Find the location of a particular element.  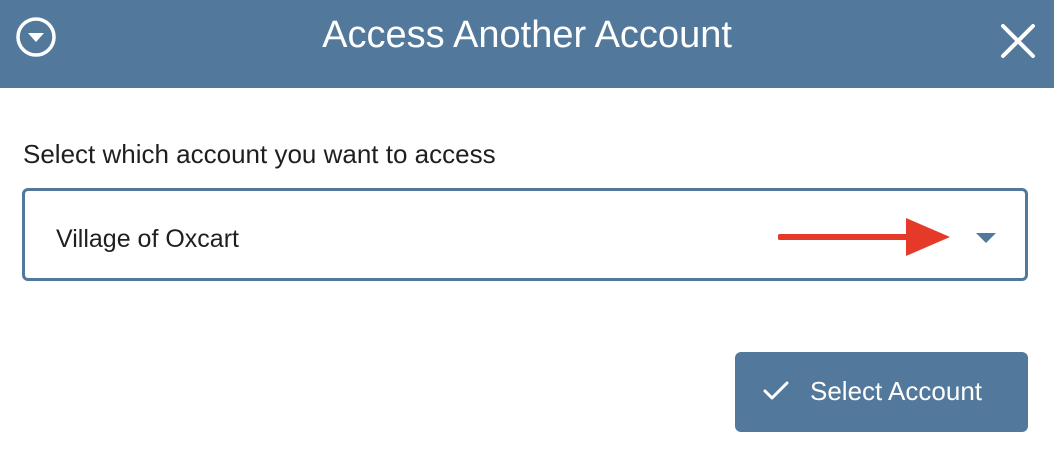

close-icon is located at coordinates (1018, 41).